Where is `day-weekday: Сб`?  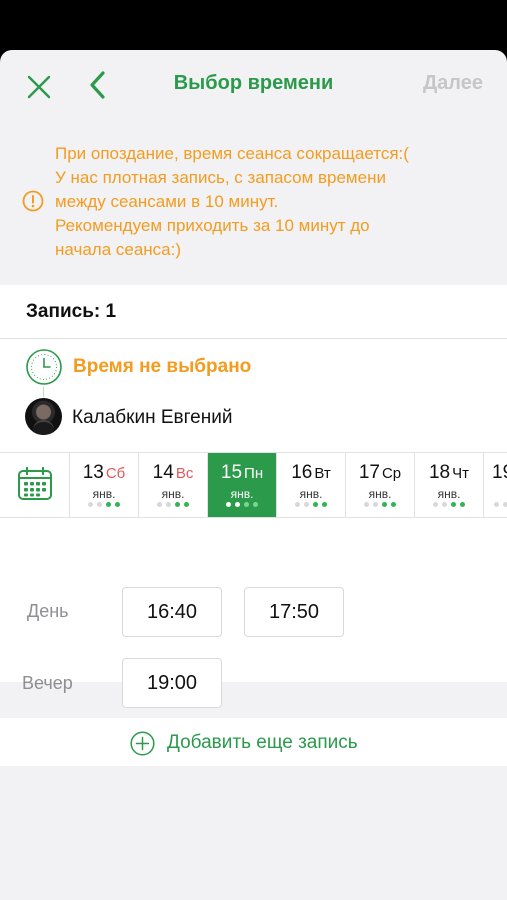
day-weekday: Сб is located at coordinates (115, 473).